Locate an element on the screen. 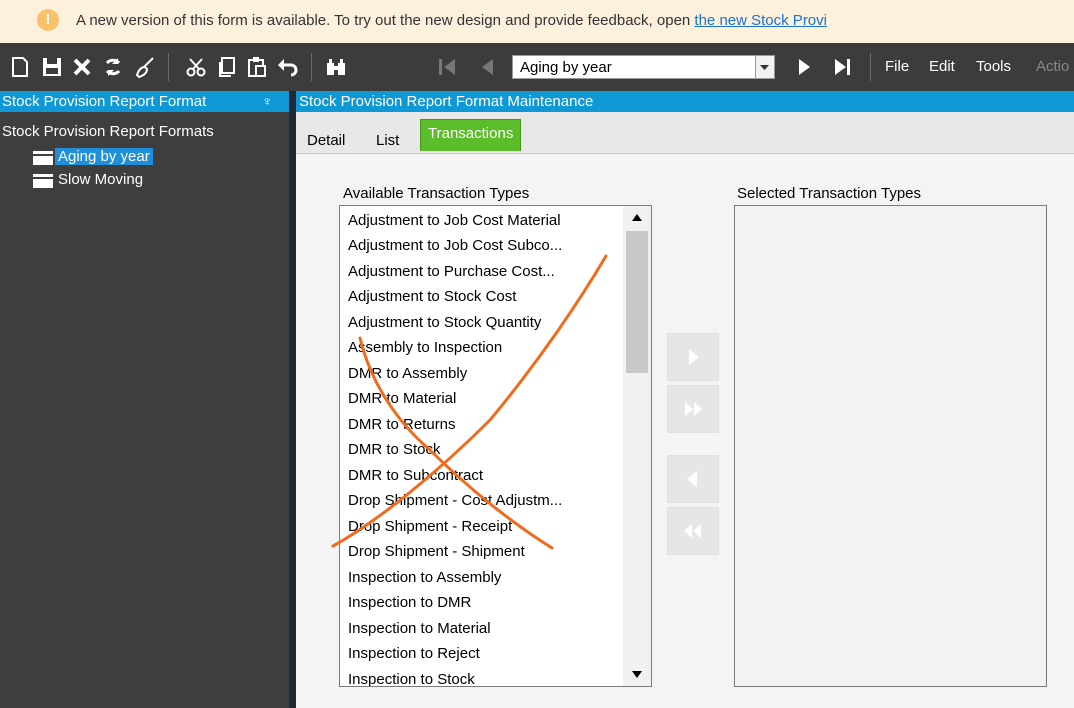  paste-icon is located at coordinates (257, 67).